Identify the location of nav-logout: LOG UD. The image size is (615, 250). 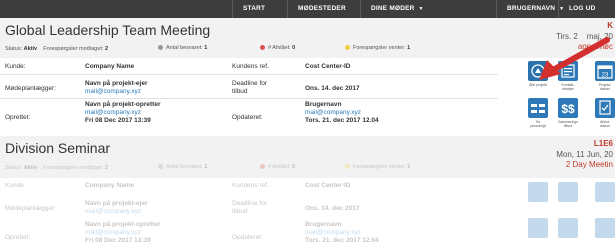
(581, 9).